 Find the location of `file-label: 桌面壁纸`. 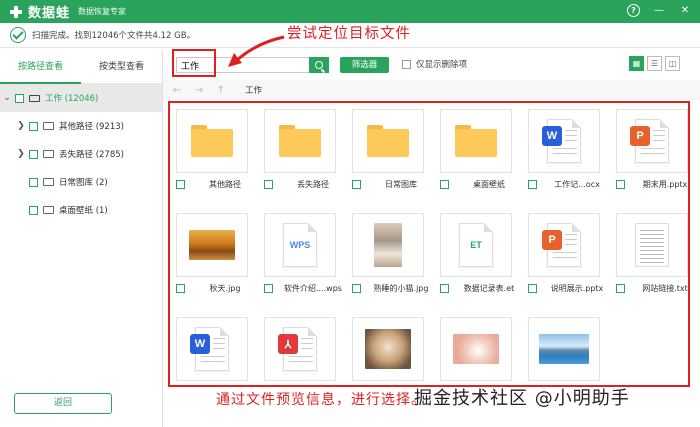

file-label: 桌面壁纸 is located at coordinates (482, 184).